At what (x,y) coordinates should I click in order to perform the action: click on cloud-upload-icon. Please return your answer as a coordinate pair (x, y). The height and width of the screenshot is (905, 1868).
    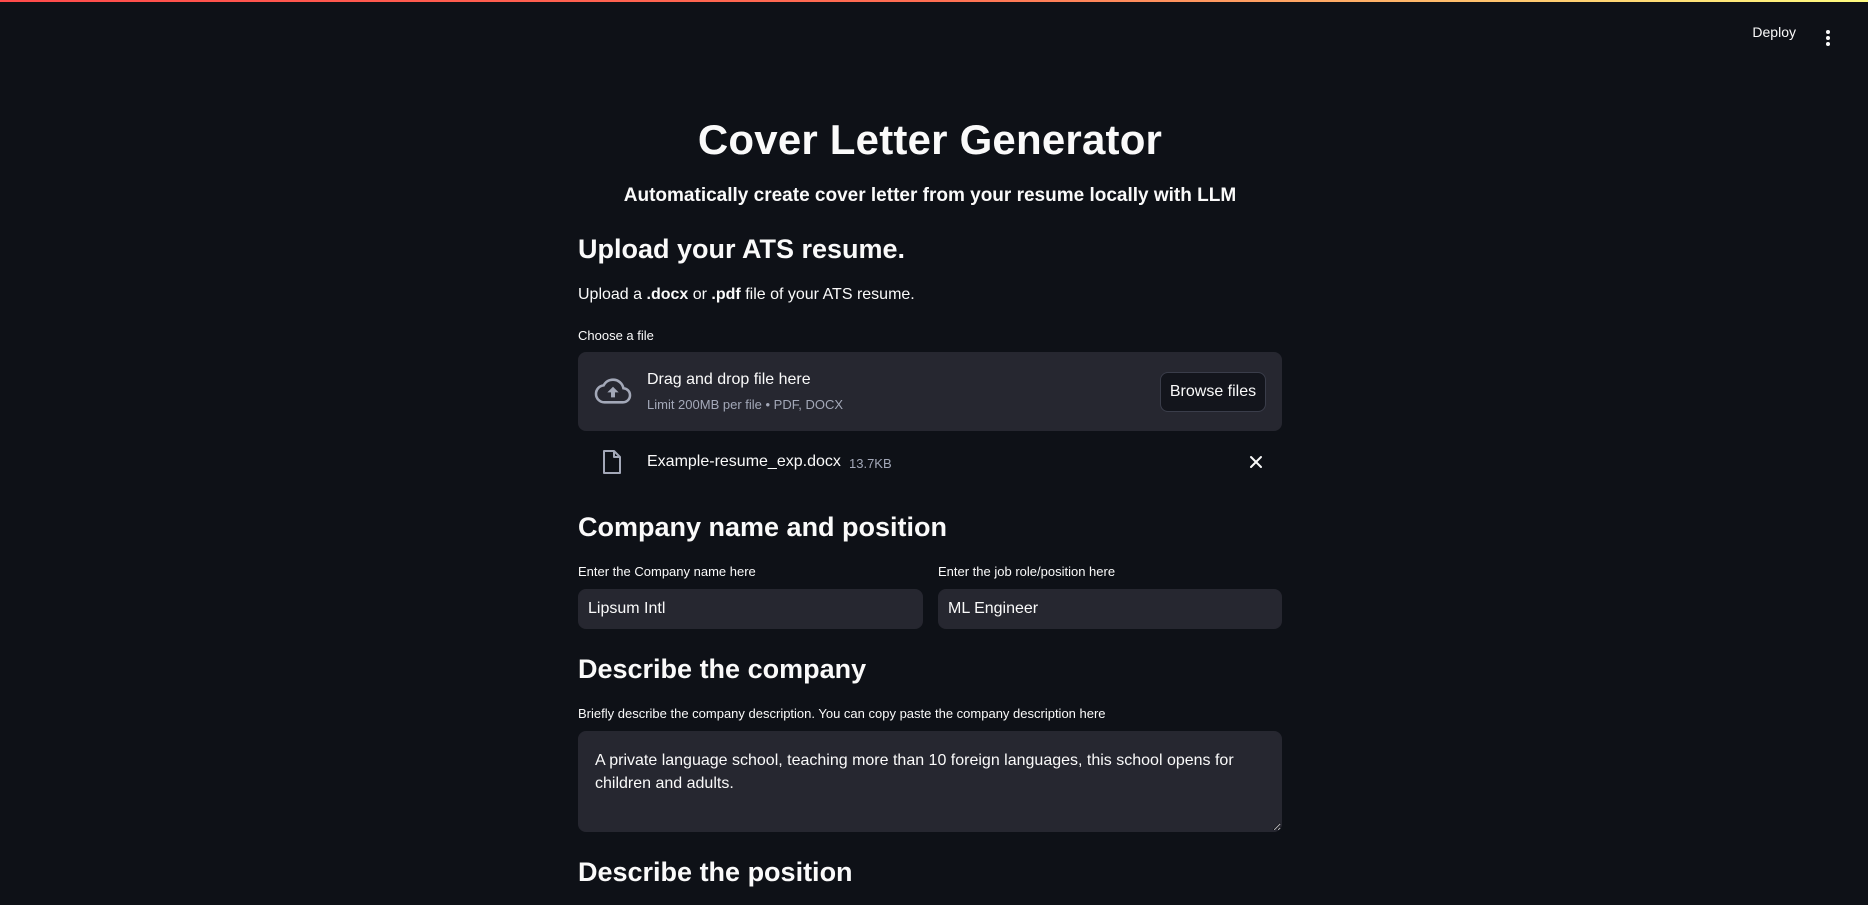
    Looking at the image, I should click on (613, 391).